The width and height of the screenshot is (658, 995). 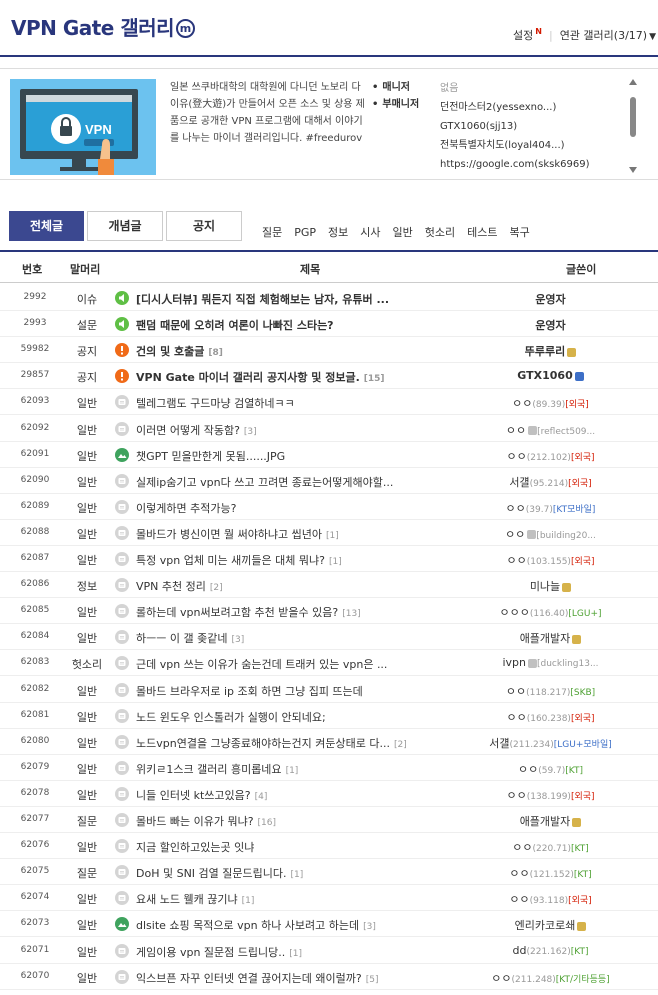 I want to click on post-writer: ㅇㅇ(220.71)[KT], so click(x=550, y=847).